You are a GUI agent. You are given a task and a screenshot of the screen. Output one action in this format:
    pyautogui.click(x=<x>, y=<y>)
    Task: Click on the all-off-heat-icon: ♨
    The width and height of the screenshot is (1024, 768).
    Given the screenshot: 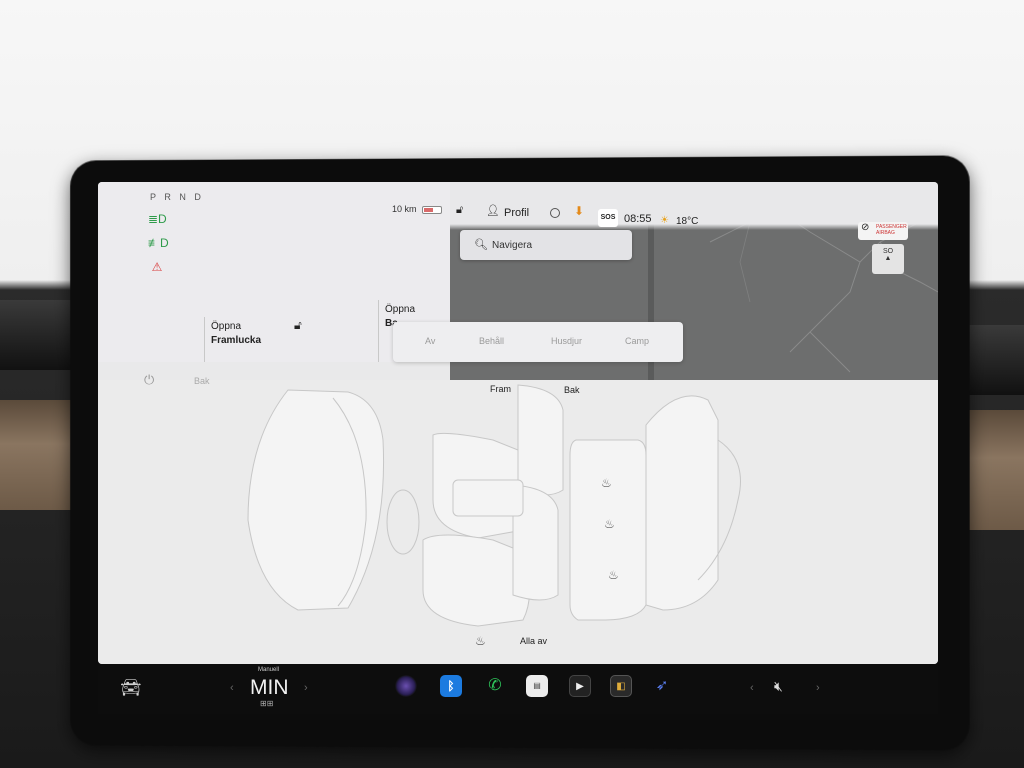 What is the action you would take?
    pyautogui.click(x=480, y=641)
    